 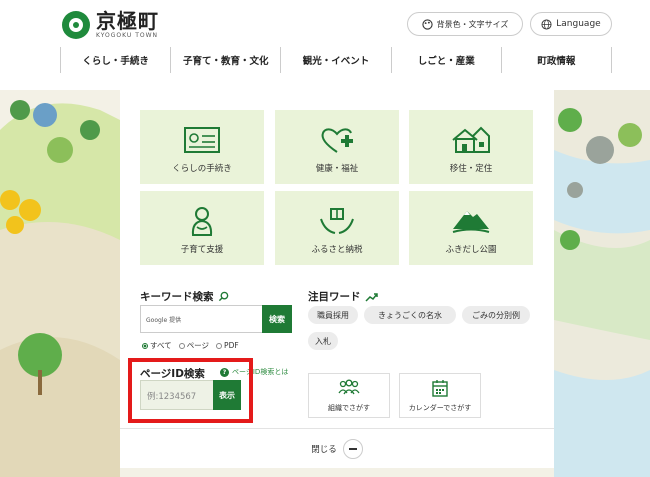 What do you see at coordinates (76, 24) in the screenshot?
I see `town-emblem-icon` at bounding box center [76, 24].